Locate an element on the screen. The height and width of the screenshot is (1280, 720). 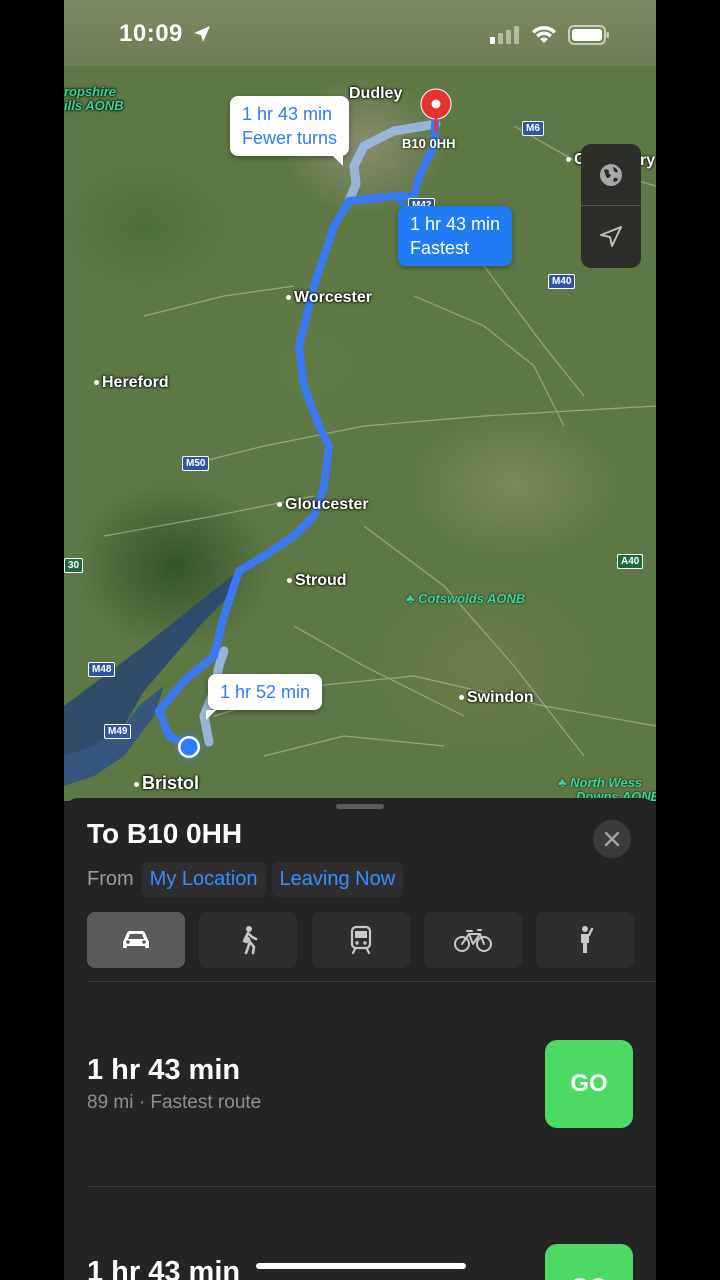
car-icon is located at coordinates (136, 939).